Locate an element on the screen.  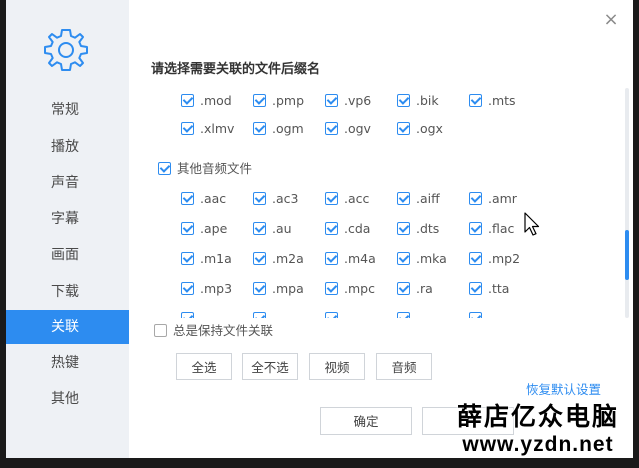
checkbox-other-audio-files: 其他音频文件 is located at coordinates (205, 170).